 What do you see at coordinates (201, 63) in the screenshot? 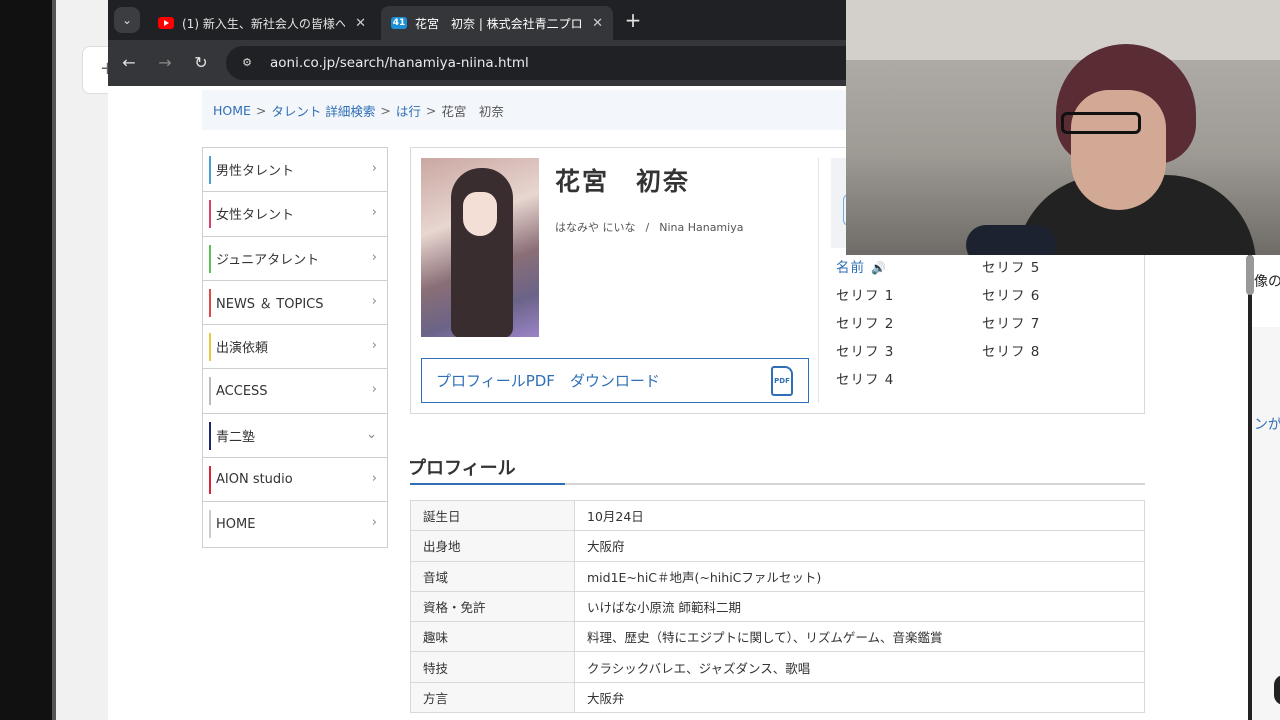
I see `reload-icon: ↻` at bounding box center [201, 63].